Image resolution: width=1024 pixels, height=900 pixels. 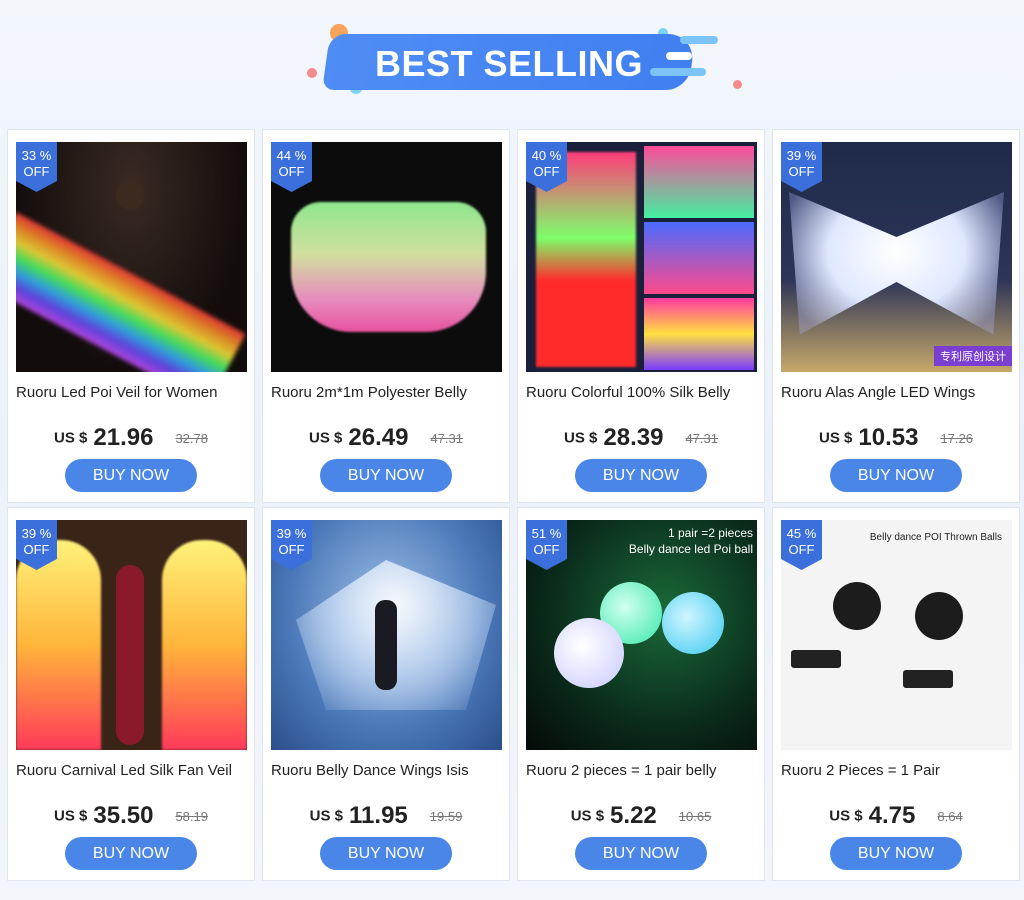 I want to click on discount-badge: 51 % OFF, so click(x=546, y=545).